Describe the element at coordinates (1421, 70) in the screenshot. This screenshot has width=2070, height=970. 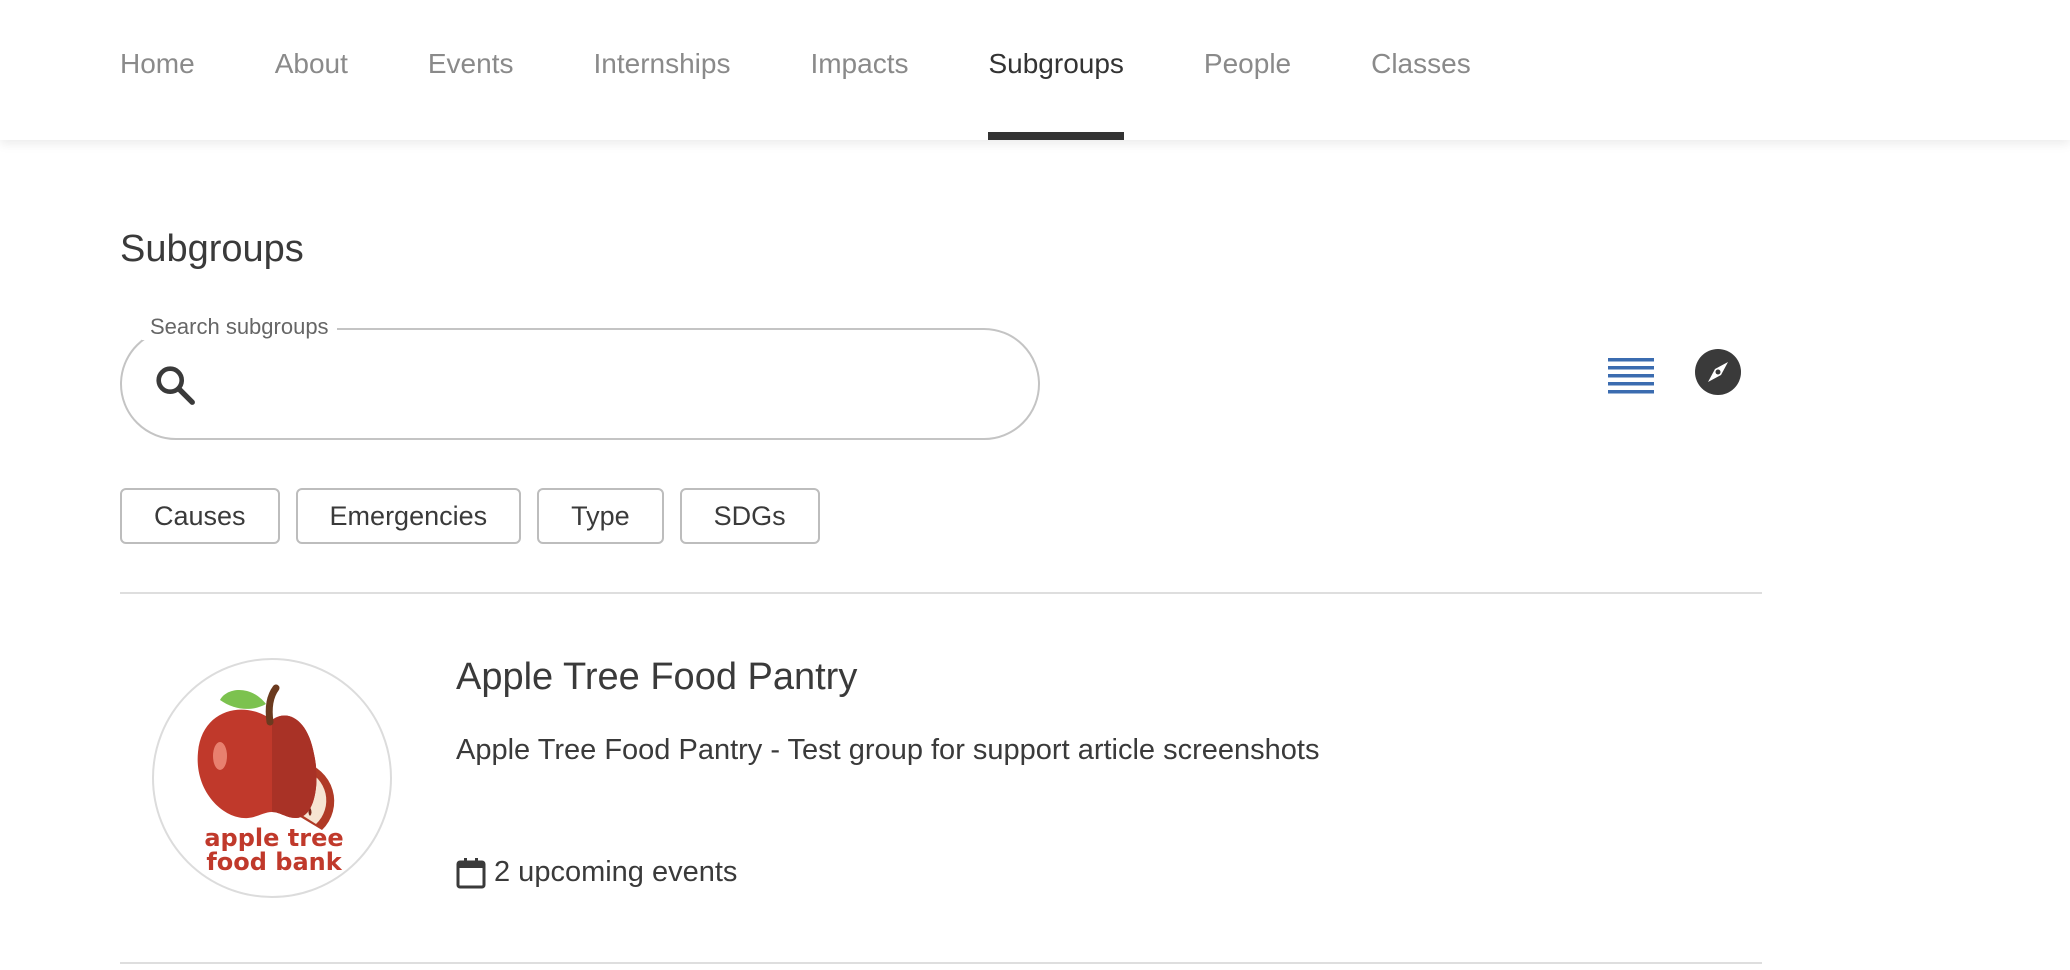
I see `tab-classes: Classes` at that location.